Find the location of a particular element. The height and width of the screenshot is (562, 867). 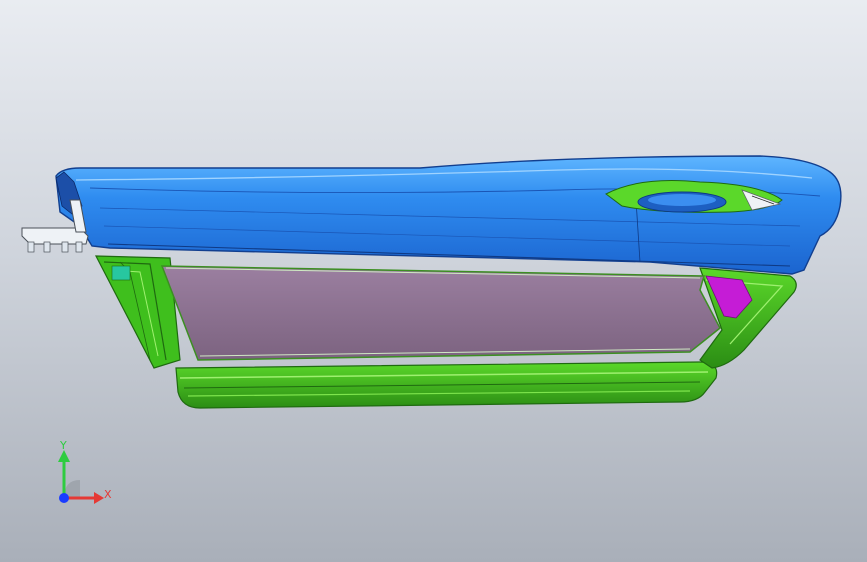

y-axis-label: Y is located at coordinates (63, 445).